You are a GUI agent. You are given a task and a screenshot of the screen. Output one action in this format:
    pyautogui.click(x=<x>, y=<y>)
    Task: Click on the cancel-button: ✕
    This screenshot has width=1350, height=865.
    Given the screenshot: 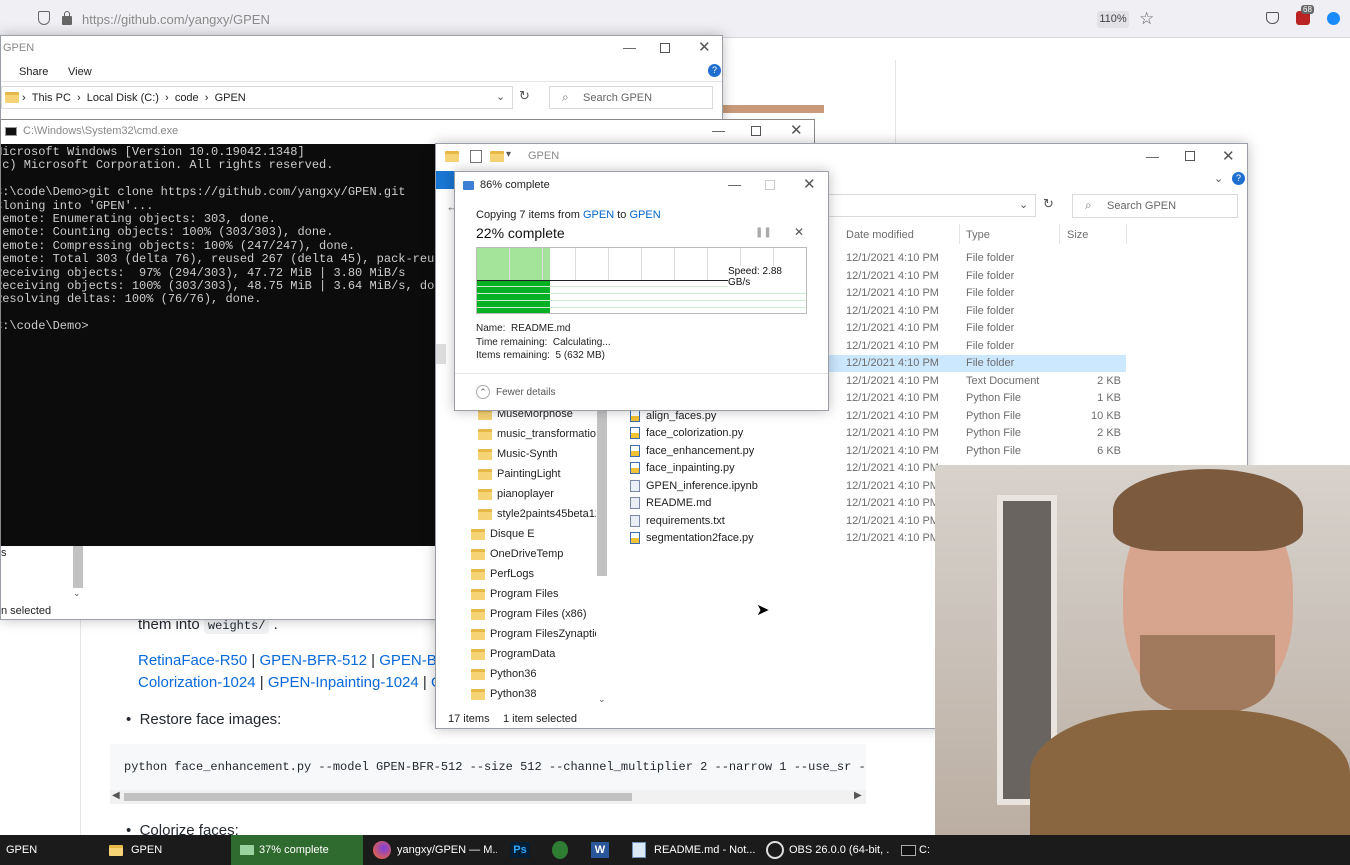 What is the action you would take?
    pyautogui.click(x=799, y=232)
    